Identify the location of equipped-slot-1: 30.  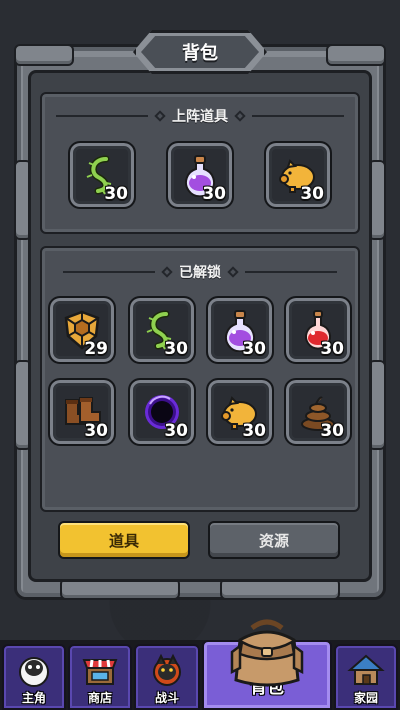
(102, 175).